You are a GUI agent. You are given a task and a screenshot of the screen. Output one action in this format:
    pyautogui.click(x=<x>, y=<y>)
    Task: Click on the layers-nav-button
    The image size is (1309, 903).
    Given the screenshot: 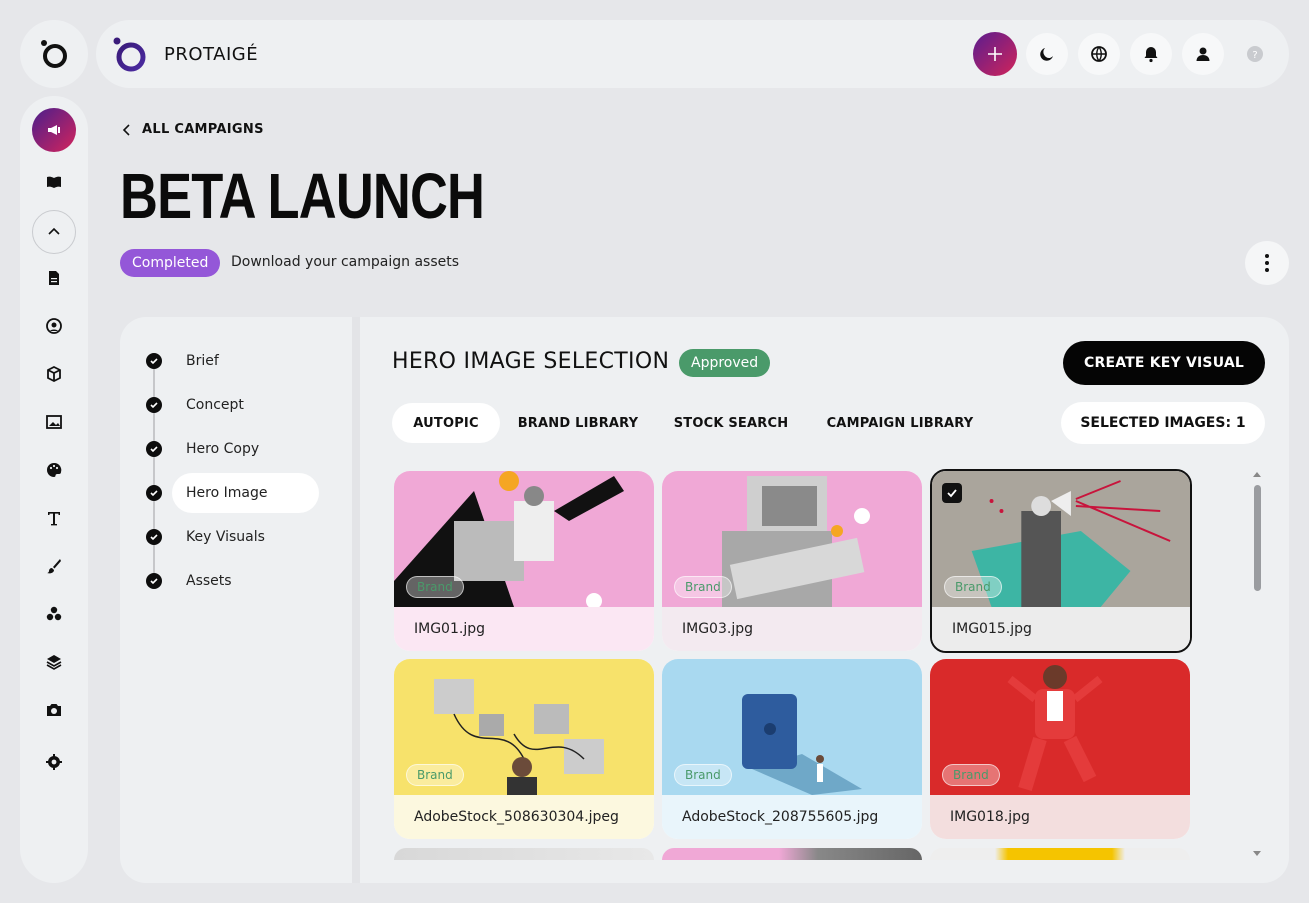 What is the action you would take?
    pyautogui.click(x=54, y=662)
    